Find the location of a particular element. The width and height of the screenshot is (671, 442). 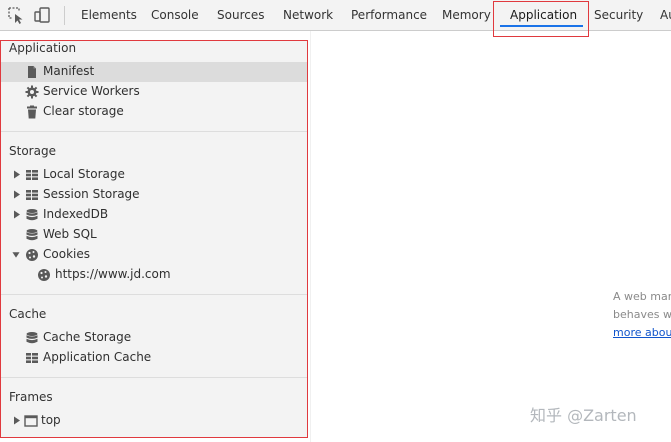

sidebar-item-manifest: Manifest is located at coordinates (154, 72).